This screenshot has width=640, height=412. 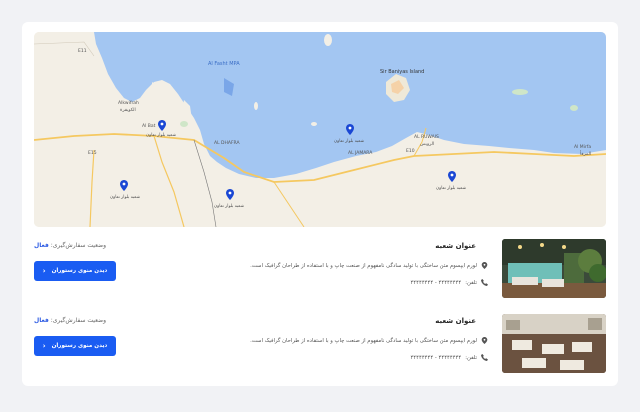 I want to click on map-label-al-ruwais-ar: الرويس, so click(x=427, y=144).